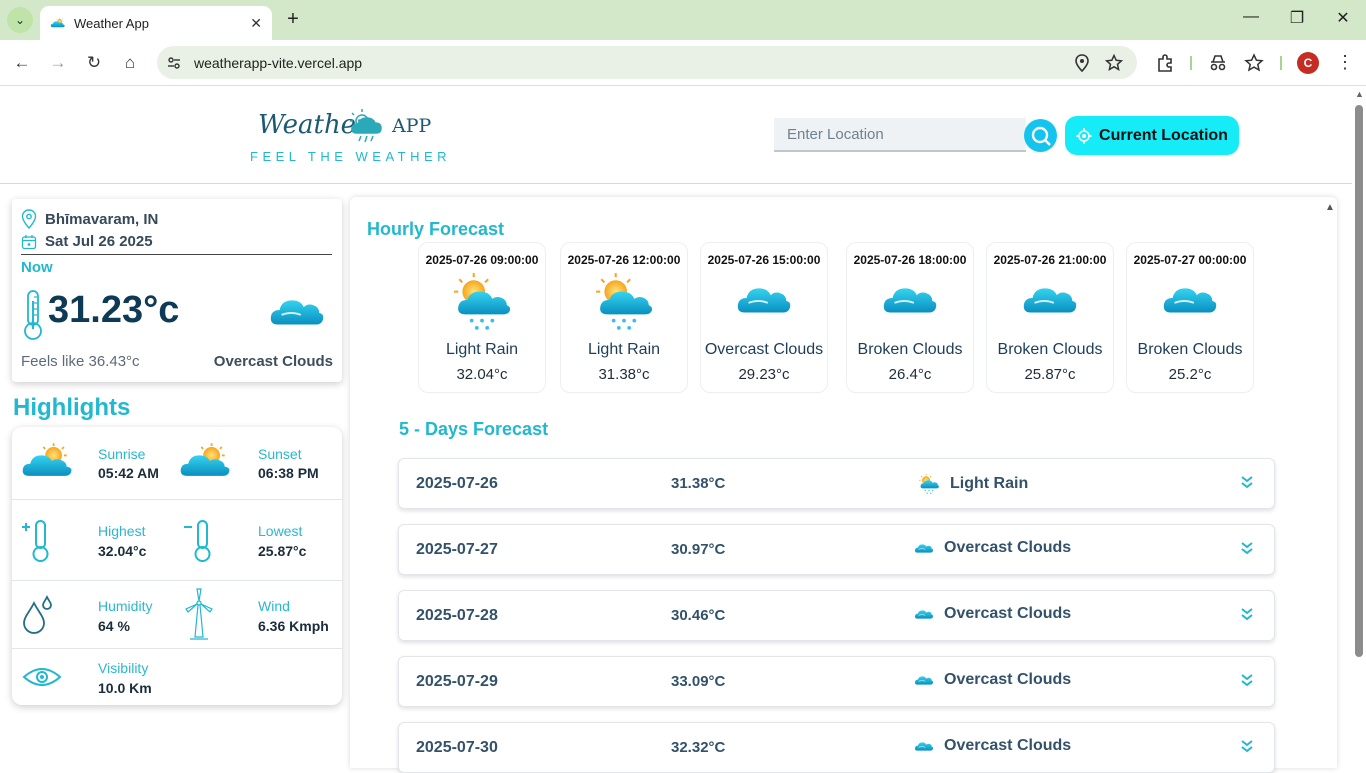  What do you see at coordinates (698, 549) in the screenshot?
I see `daily-temperature: 30.97°C` at bounding box center [698, 549].